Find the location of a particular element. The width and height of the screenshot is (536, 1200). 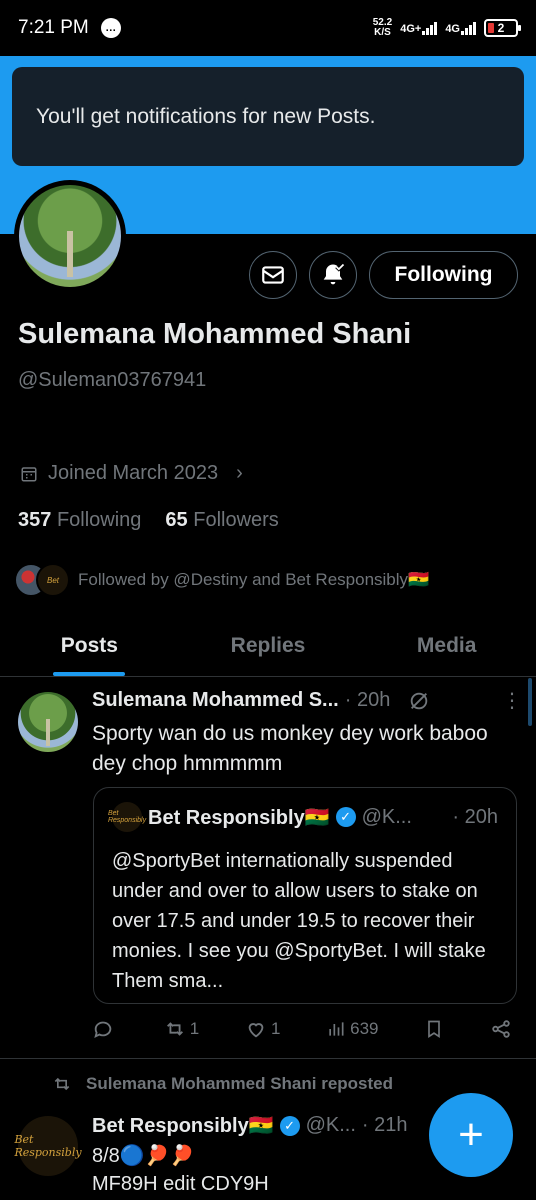

notification-toast: You'll get notifications for new Posts. is located at coordinates (268, 116).